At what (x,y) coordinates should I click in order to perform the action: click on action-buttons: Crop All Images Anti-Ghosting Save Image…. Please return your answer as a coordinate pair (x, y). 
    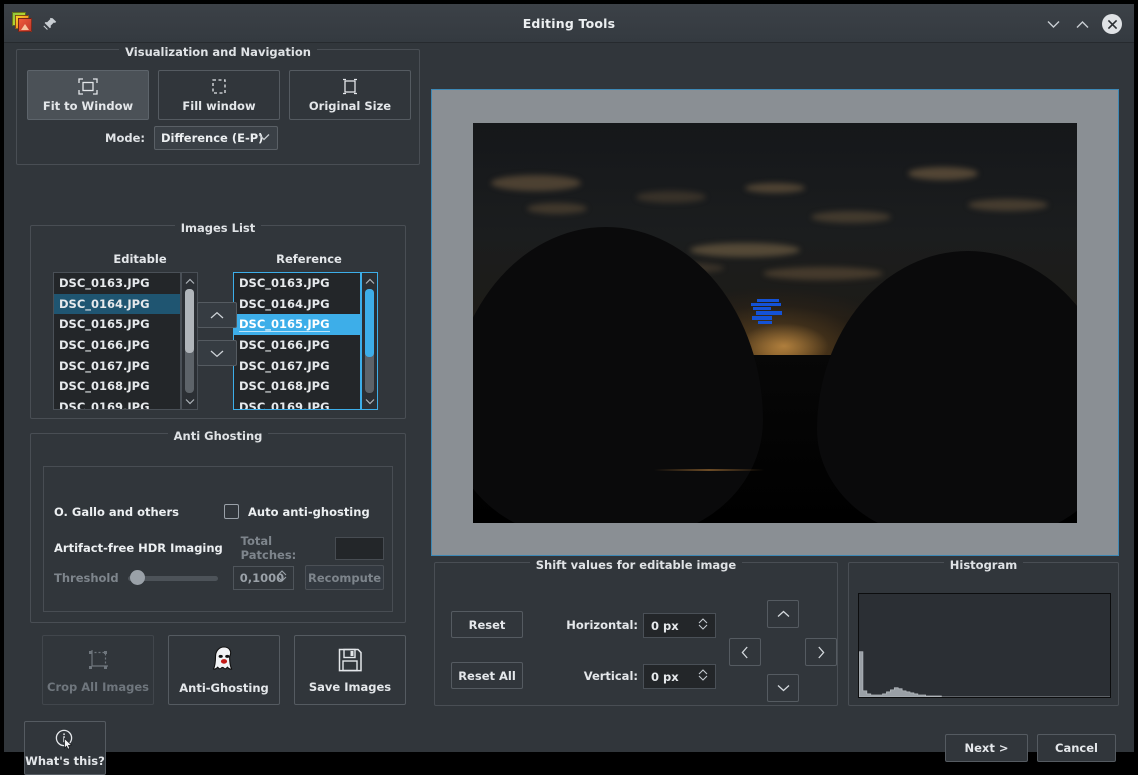
    Looking at the image, I should click on (224, 670).